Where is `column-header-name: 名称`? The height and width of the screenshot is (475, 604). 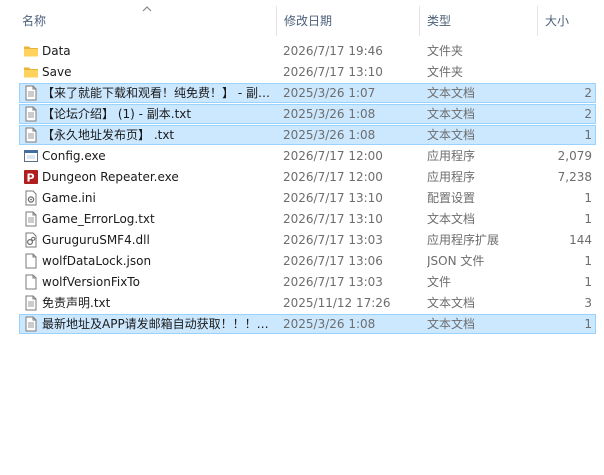
column-header-name: 名称 is located at coordinates (34, 20).